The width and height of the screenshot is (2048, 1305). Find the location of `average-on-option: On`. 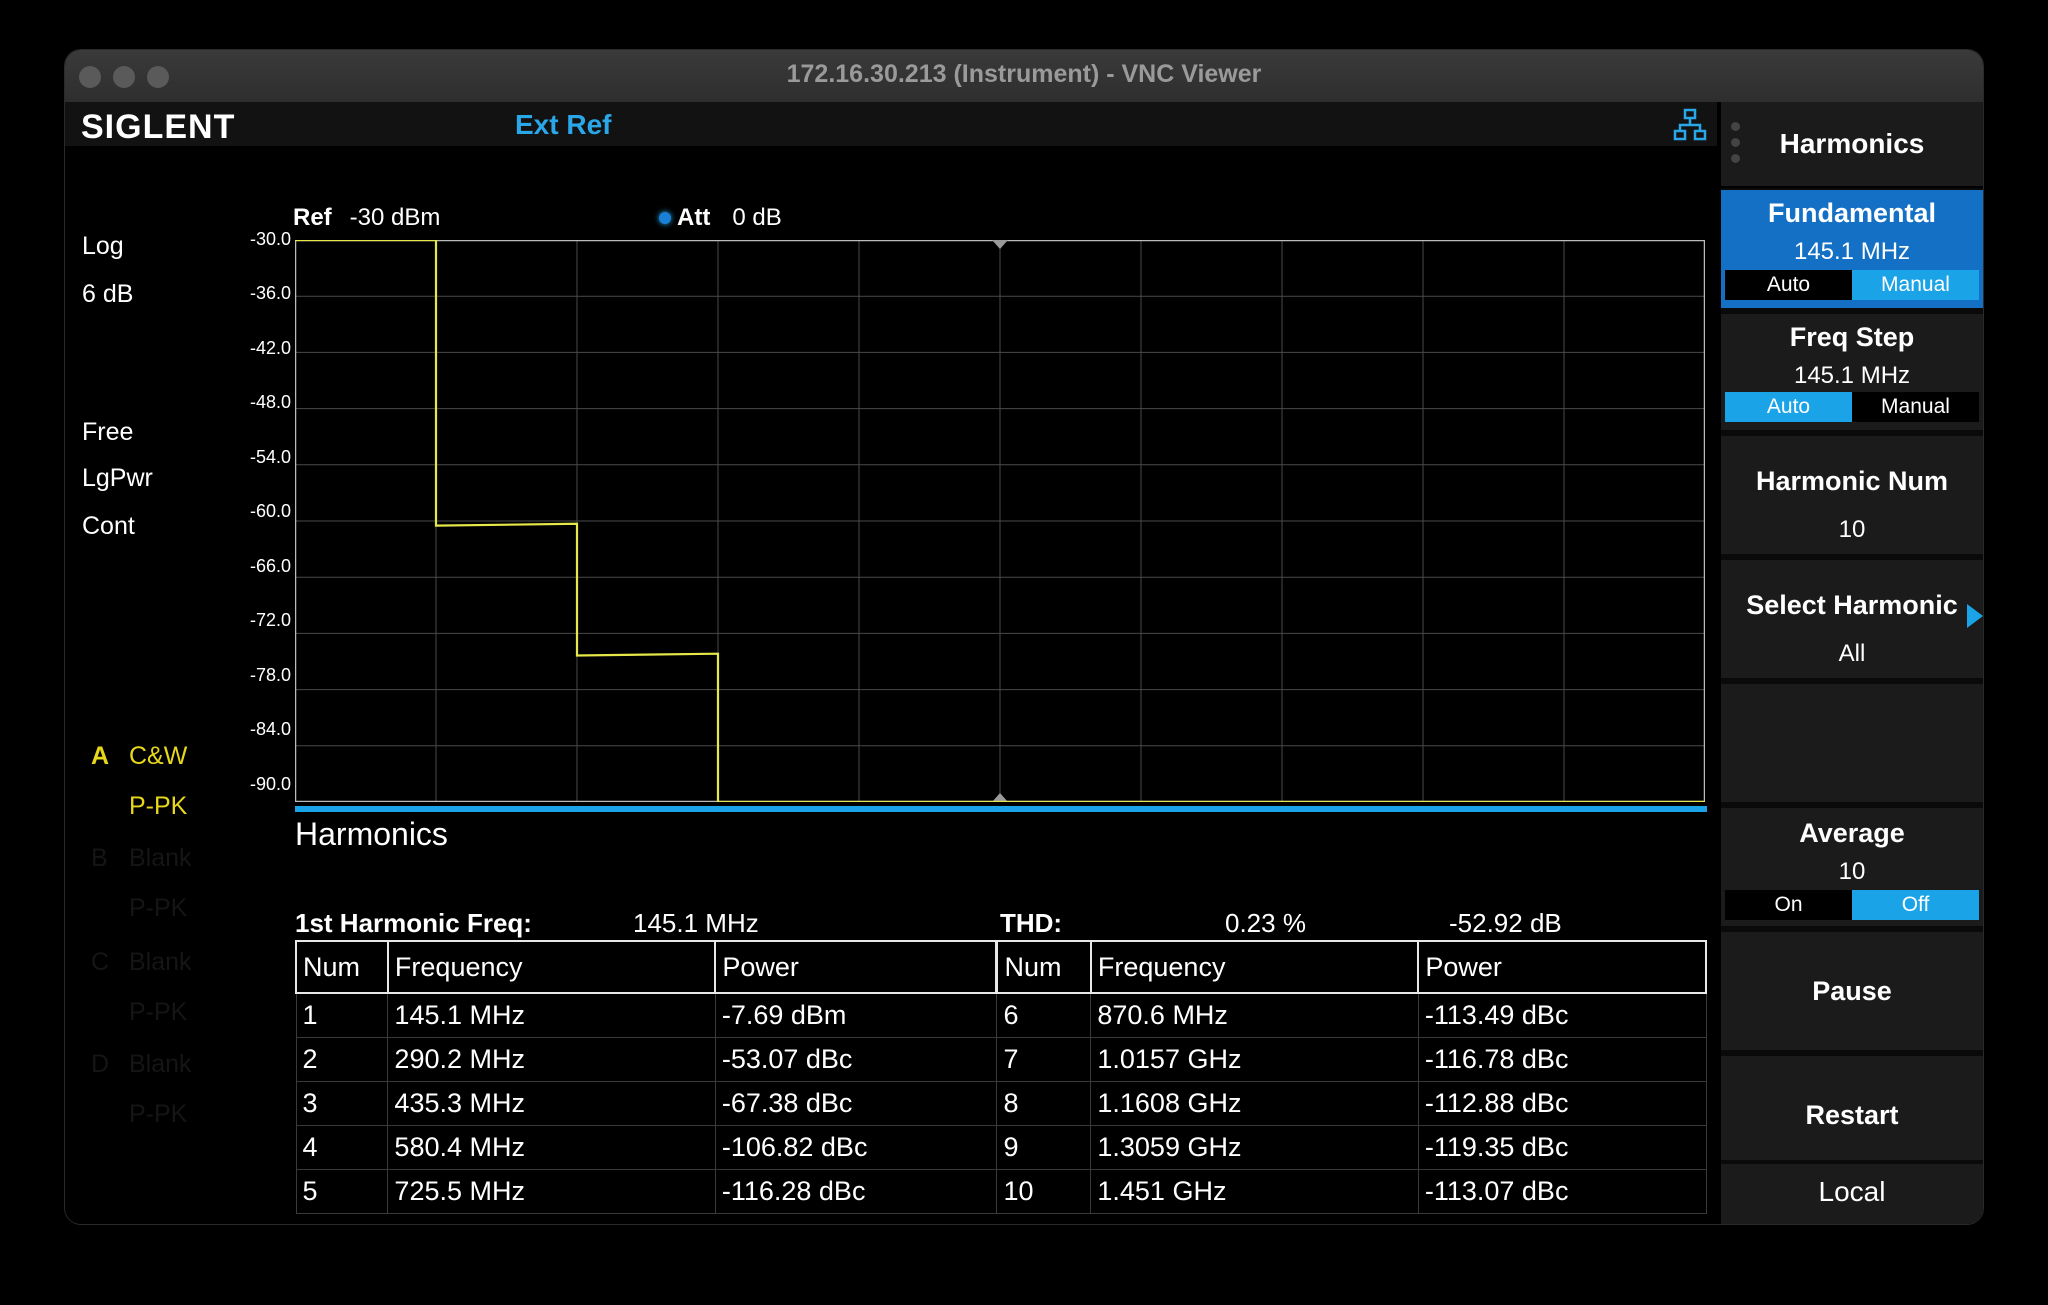

average-on-option: On is located at coordinates (1788, 905).